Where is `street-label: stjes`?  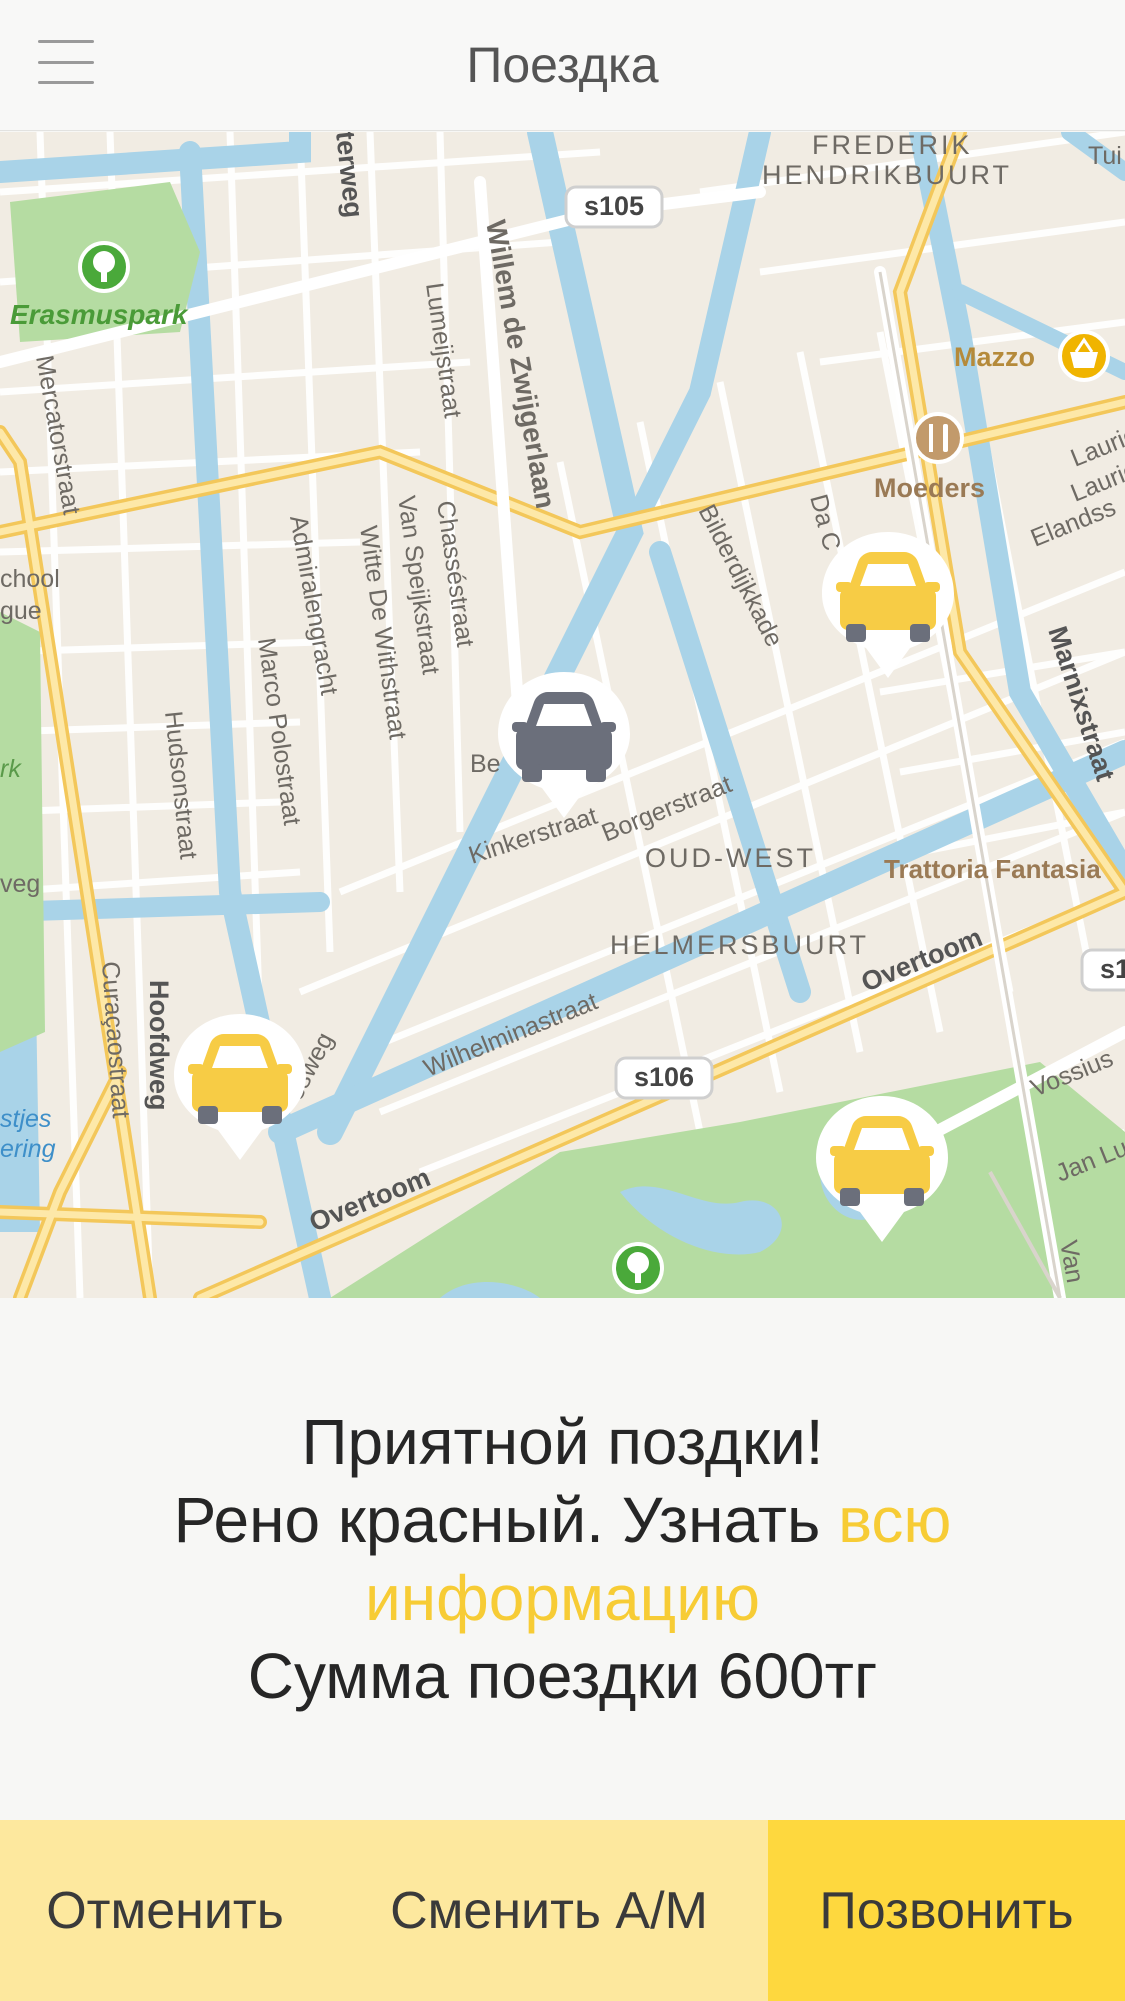 street-label: stjes is located at coordinates (25, 1119).